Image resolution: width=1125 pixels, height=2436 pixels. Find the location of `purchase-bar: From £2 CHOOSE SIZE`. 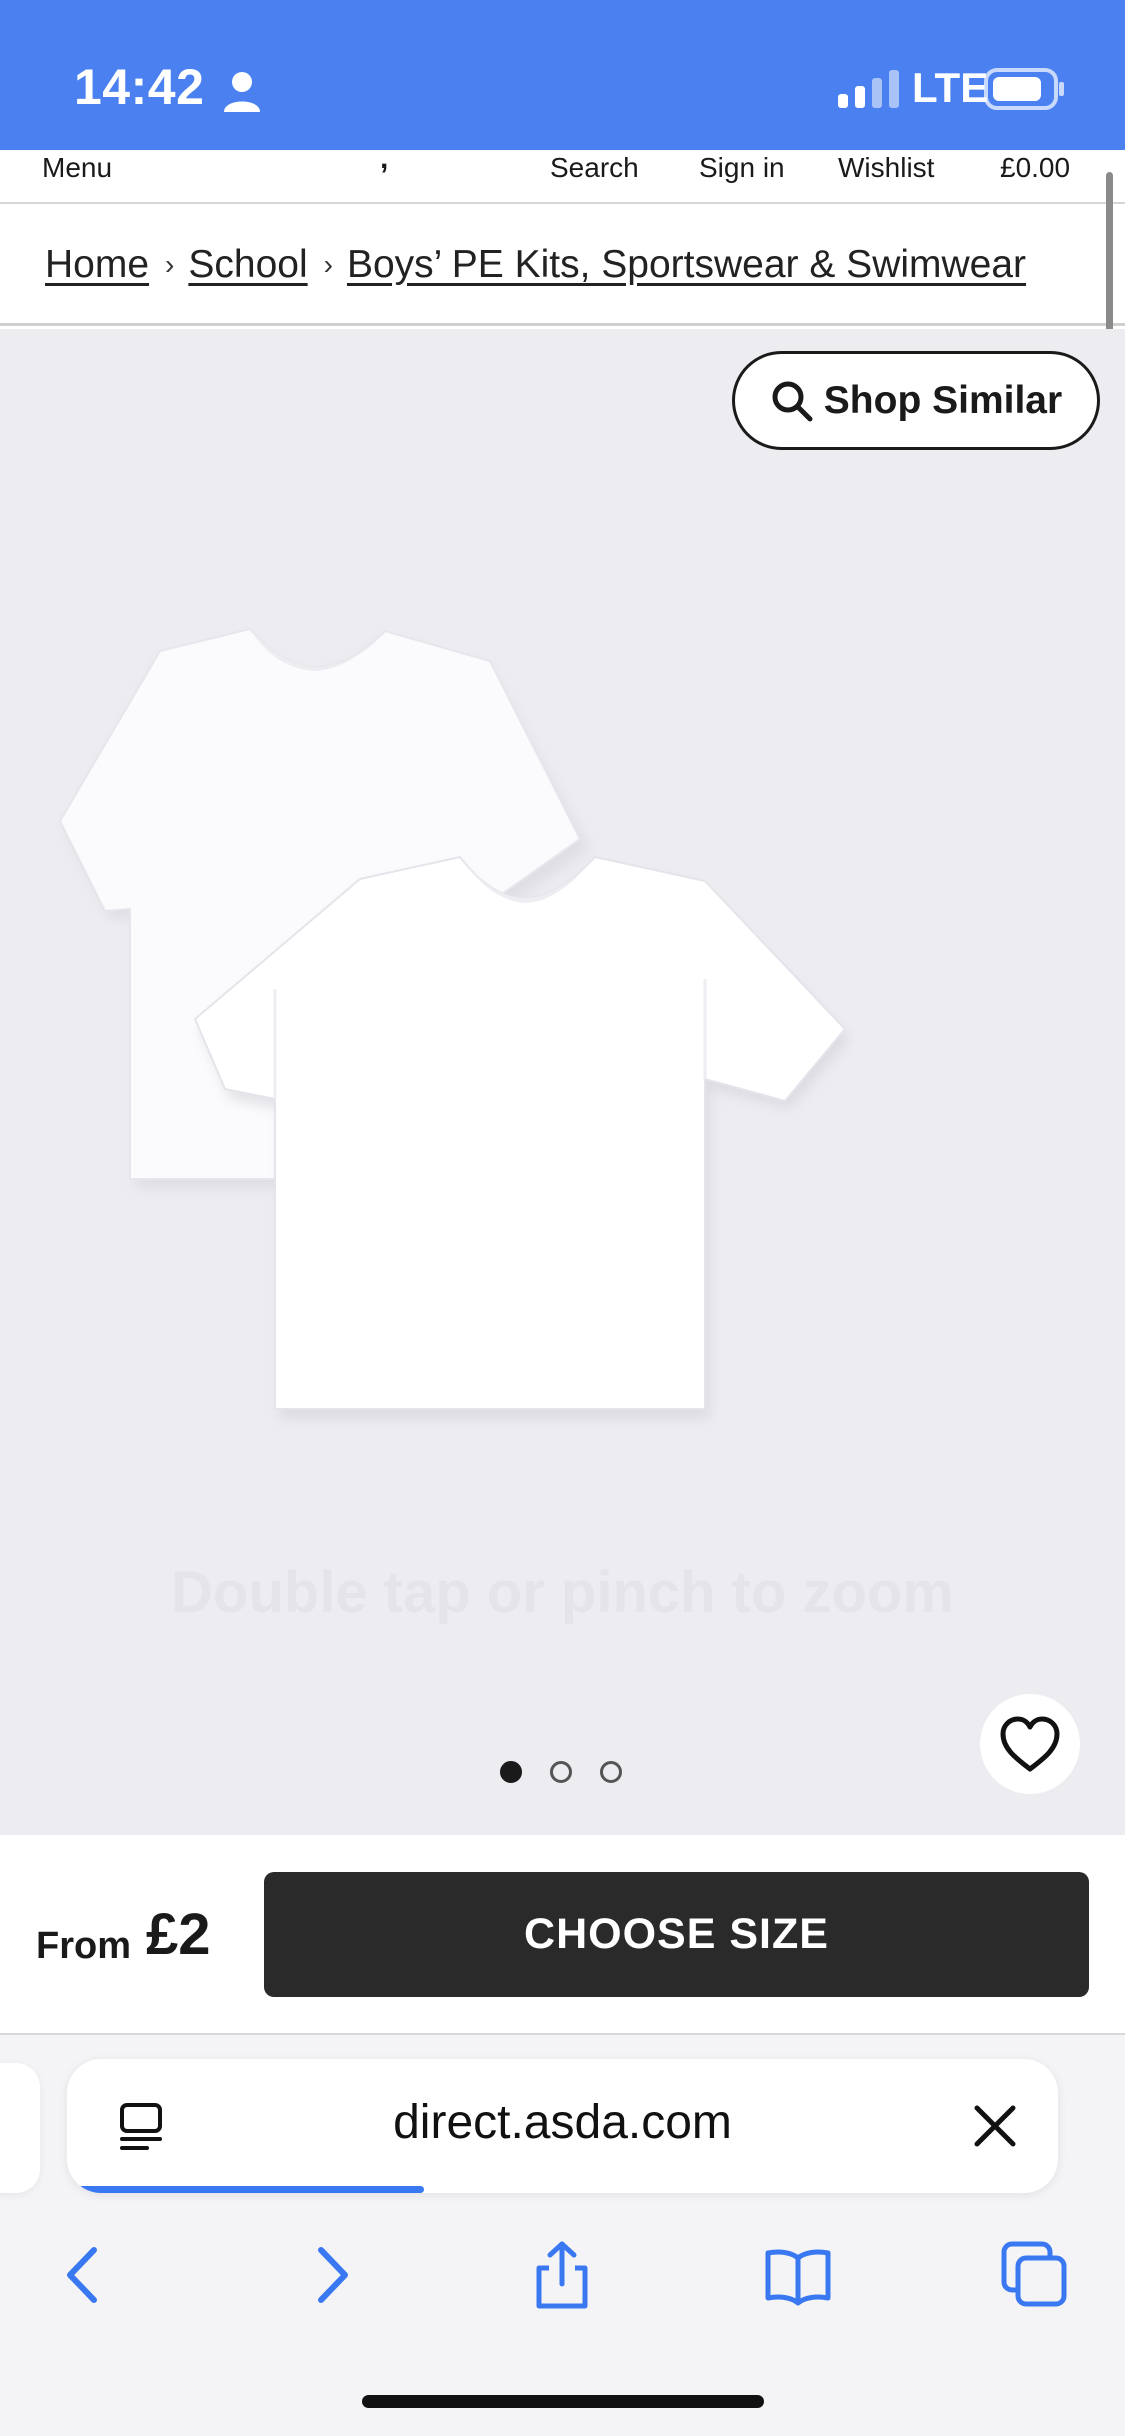

purchase-bar: From £2 CHOOSE SIZE is located at coordinates (562, 1935).